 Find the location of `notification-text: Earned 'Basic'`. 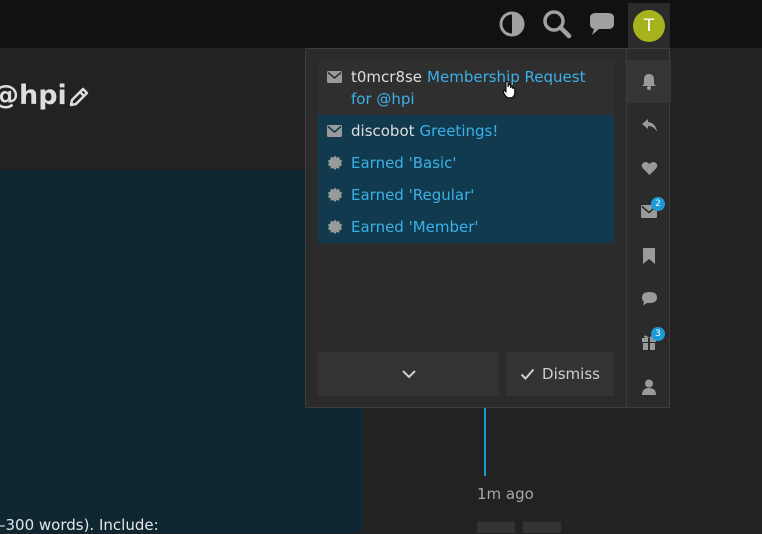

notification-text: Earned 'Basic' is located at coordinates (404, 163).